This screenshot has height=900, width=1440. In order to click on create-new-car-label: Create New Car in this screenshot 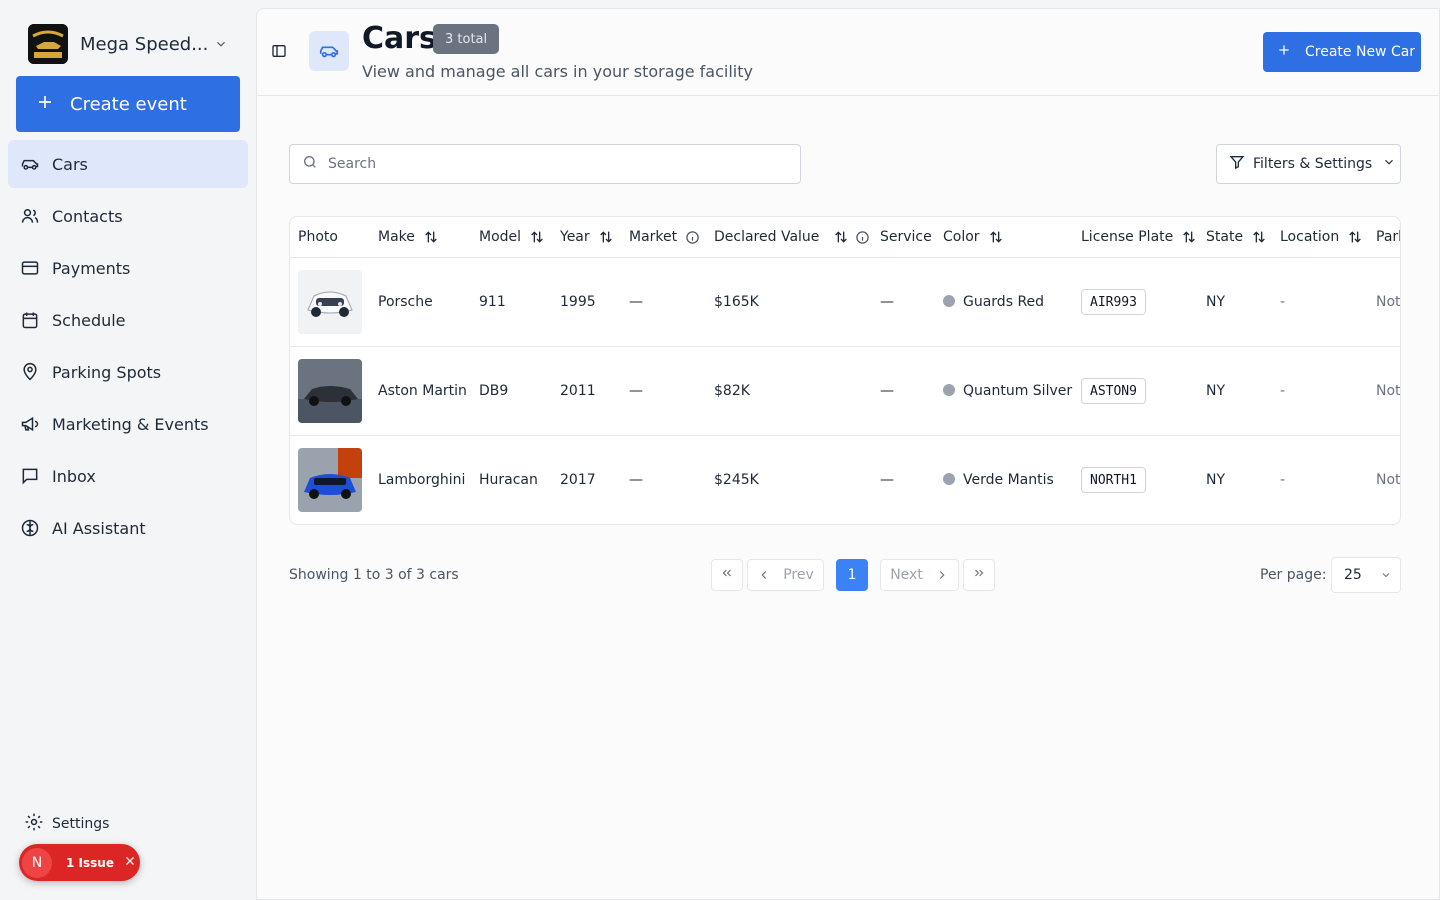, I will do `click(1360, 52)`.